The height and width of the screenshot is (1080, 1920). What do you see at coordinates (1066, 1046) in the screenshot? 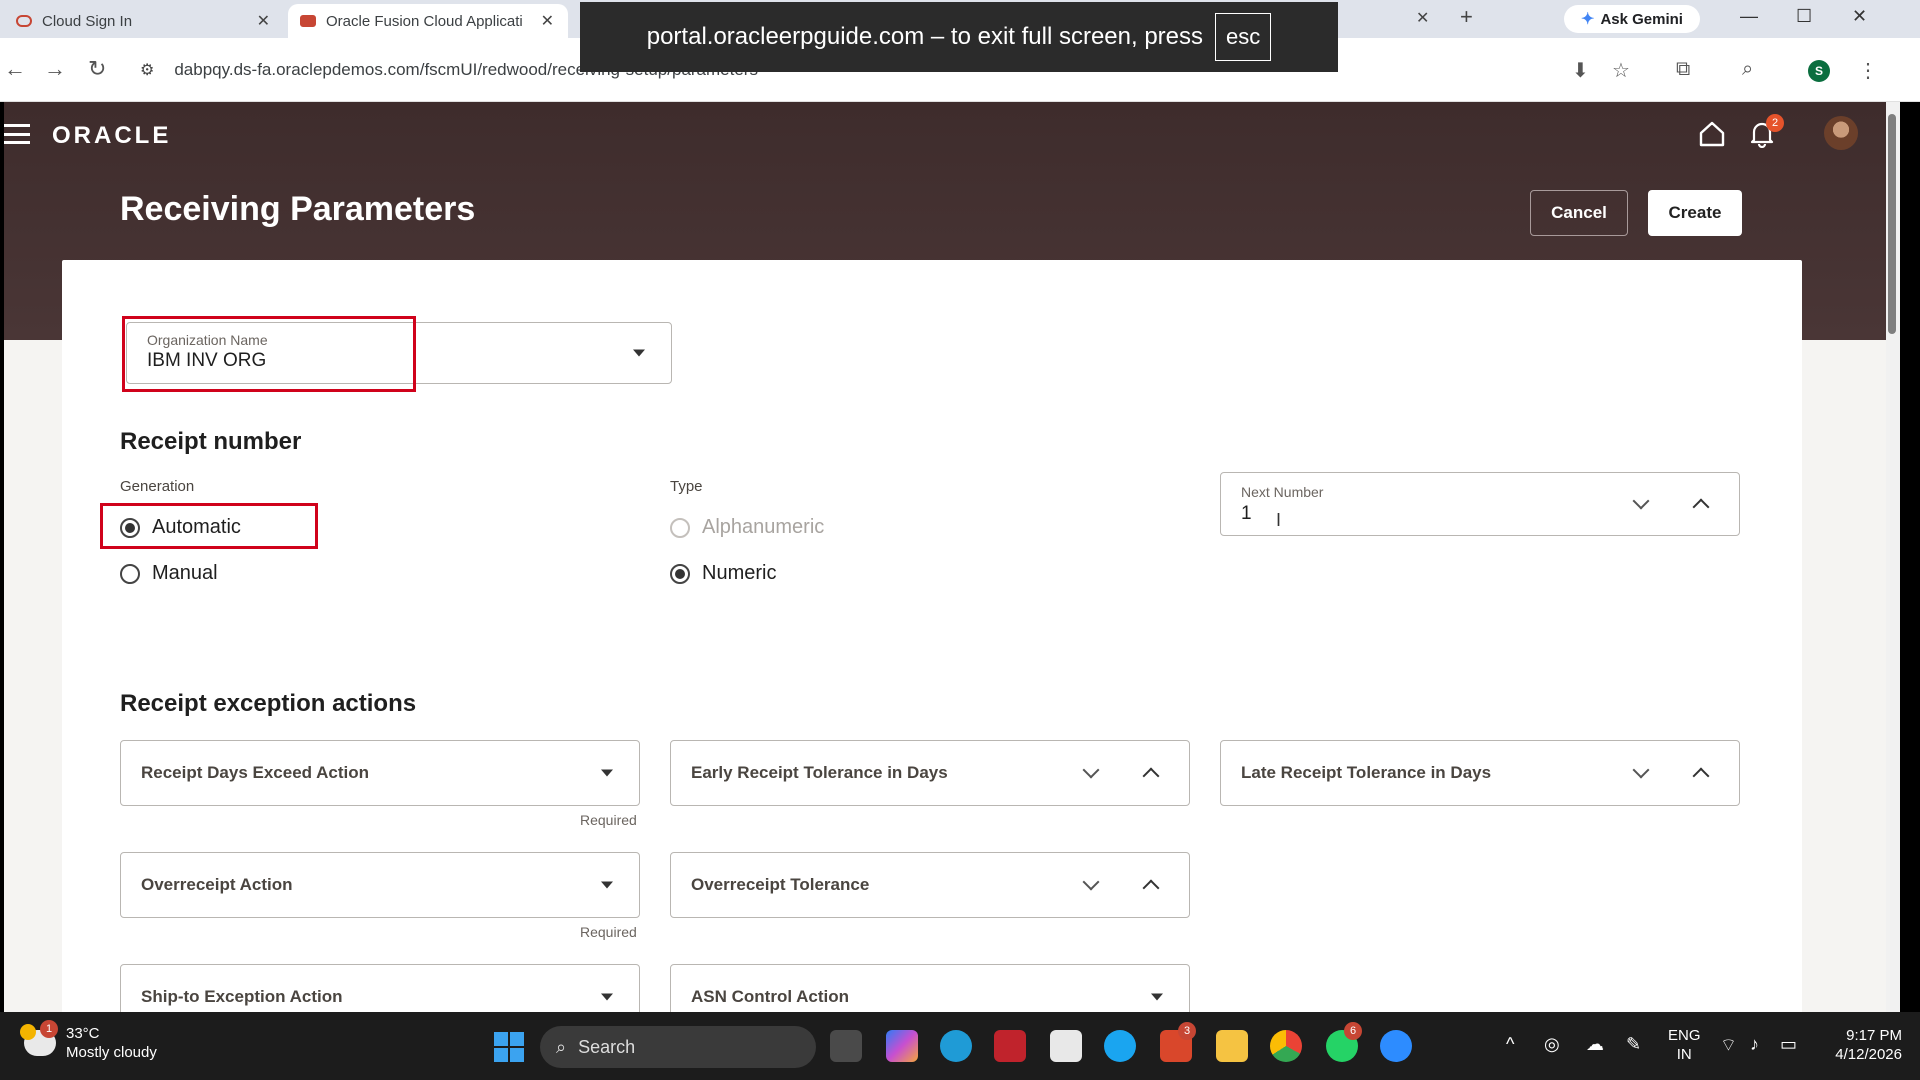
I see `microsoft-store-icon` at bounding box center [1066, 1046].